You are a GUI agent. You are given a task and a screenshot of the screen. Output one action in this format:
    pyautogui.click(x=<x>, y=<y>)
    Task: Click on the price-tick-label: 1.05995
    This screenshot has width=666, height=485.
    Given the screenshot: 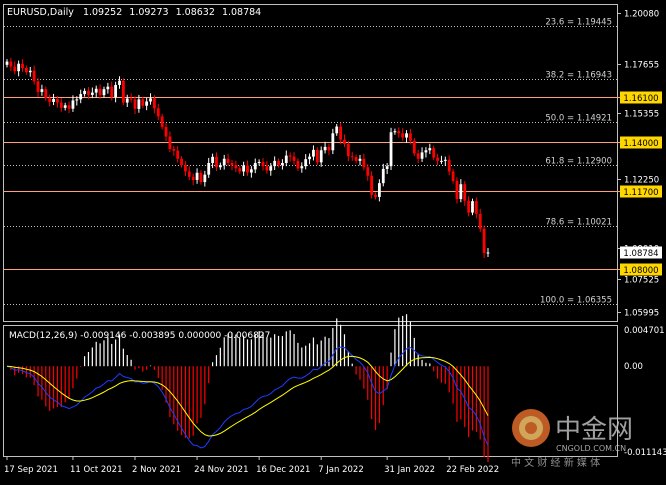 What is the action you would take?
    pyautogui.click(x=641, y=314)
    